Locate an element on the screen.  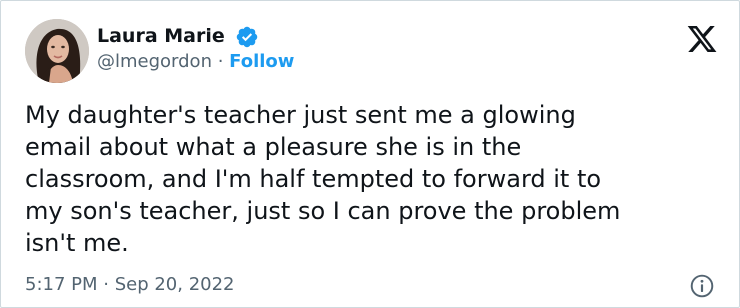
user-name: Laura Marie is located at coordinates (161, 36).